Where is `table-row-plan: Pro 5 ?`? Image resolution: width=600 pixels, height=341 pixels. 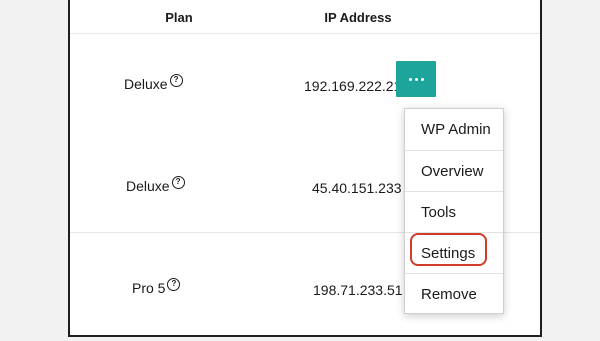
table-row-plan: Pro 5 ? is located at coordinates (156, 286).